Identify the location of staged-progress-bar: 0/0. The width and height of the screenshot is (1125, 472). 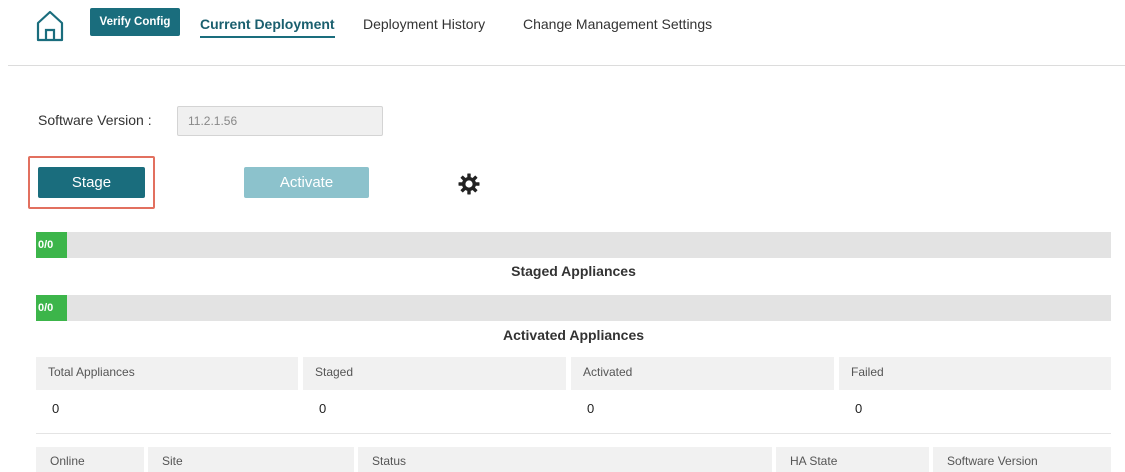
(573, 245).